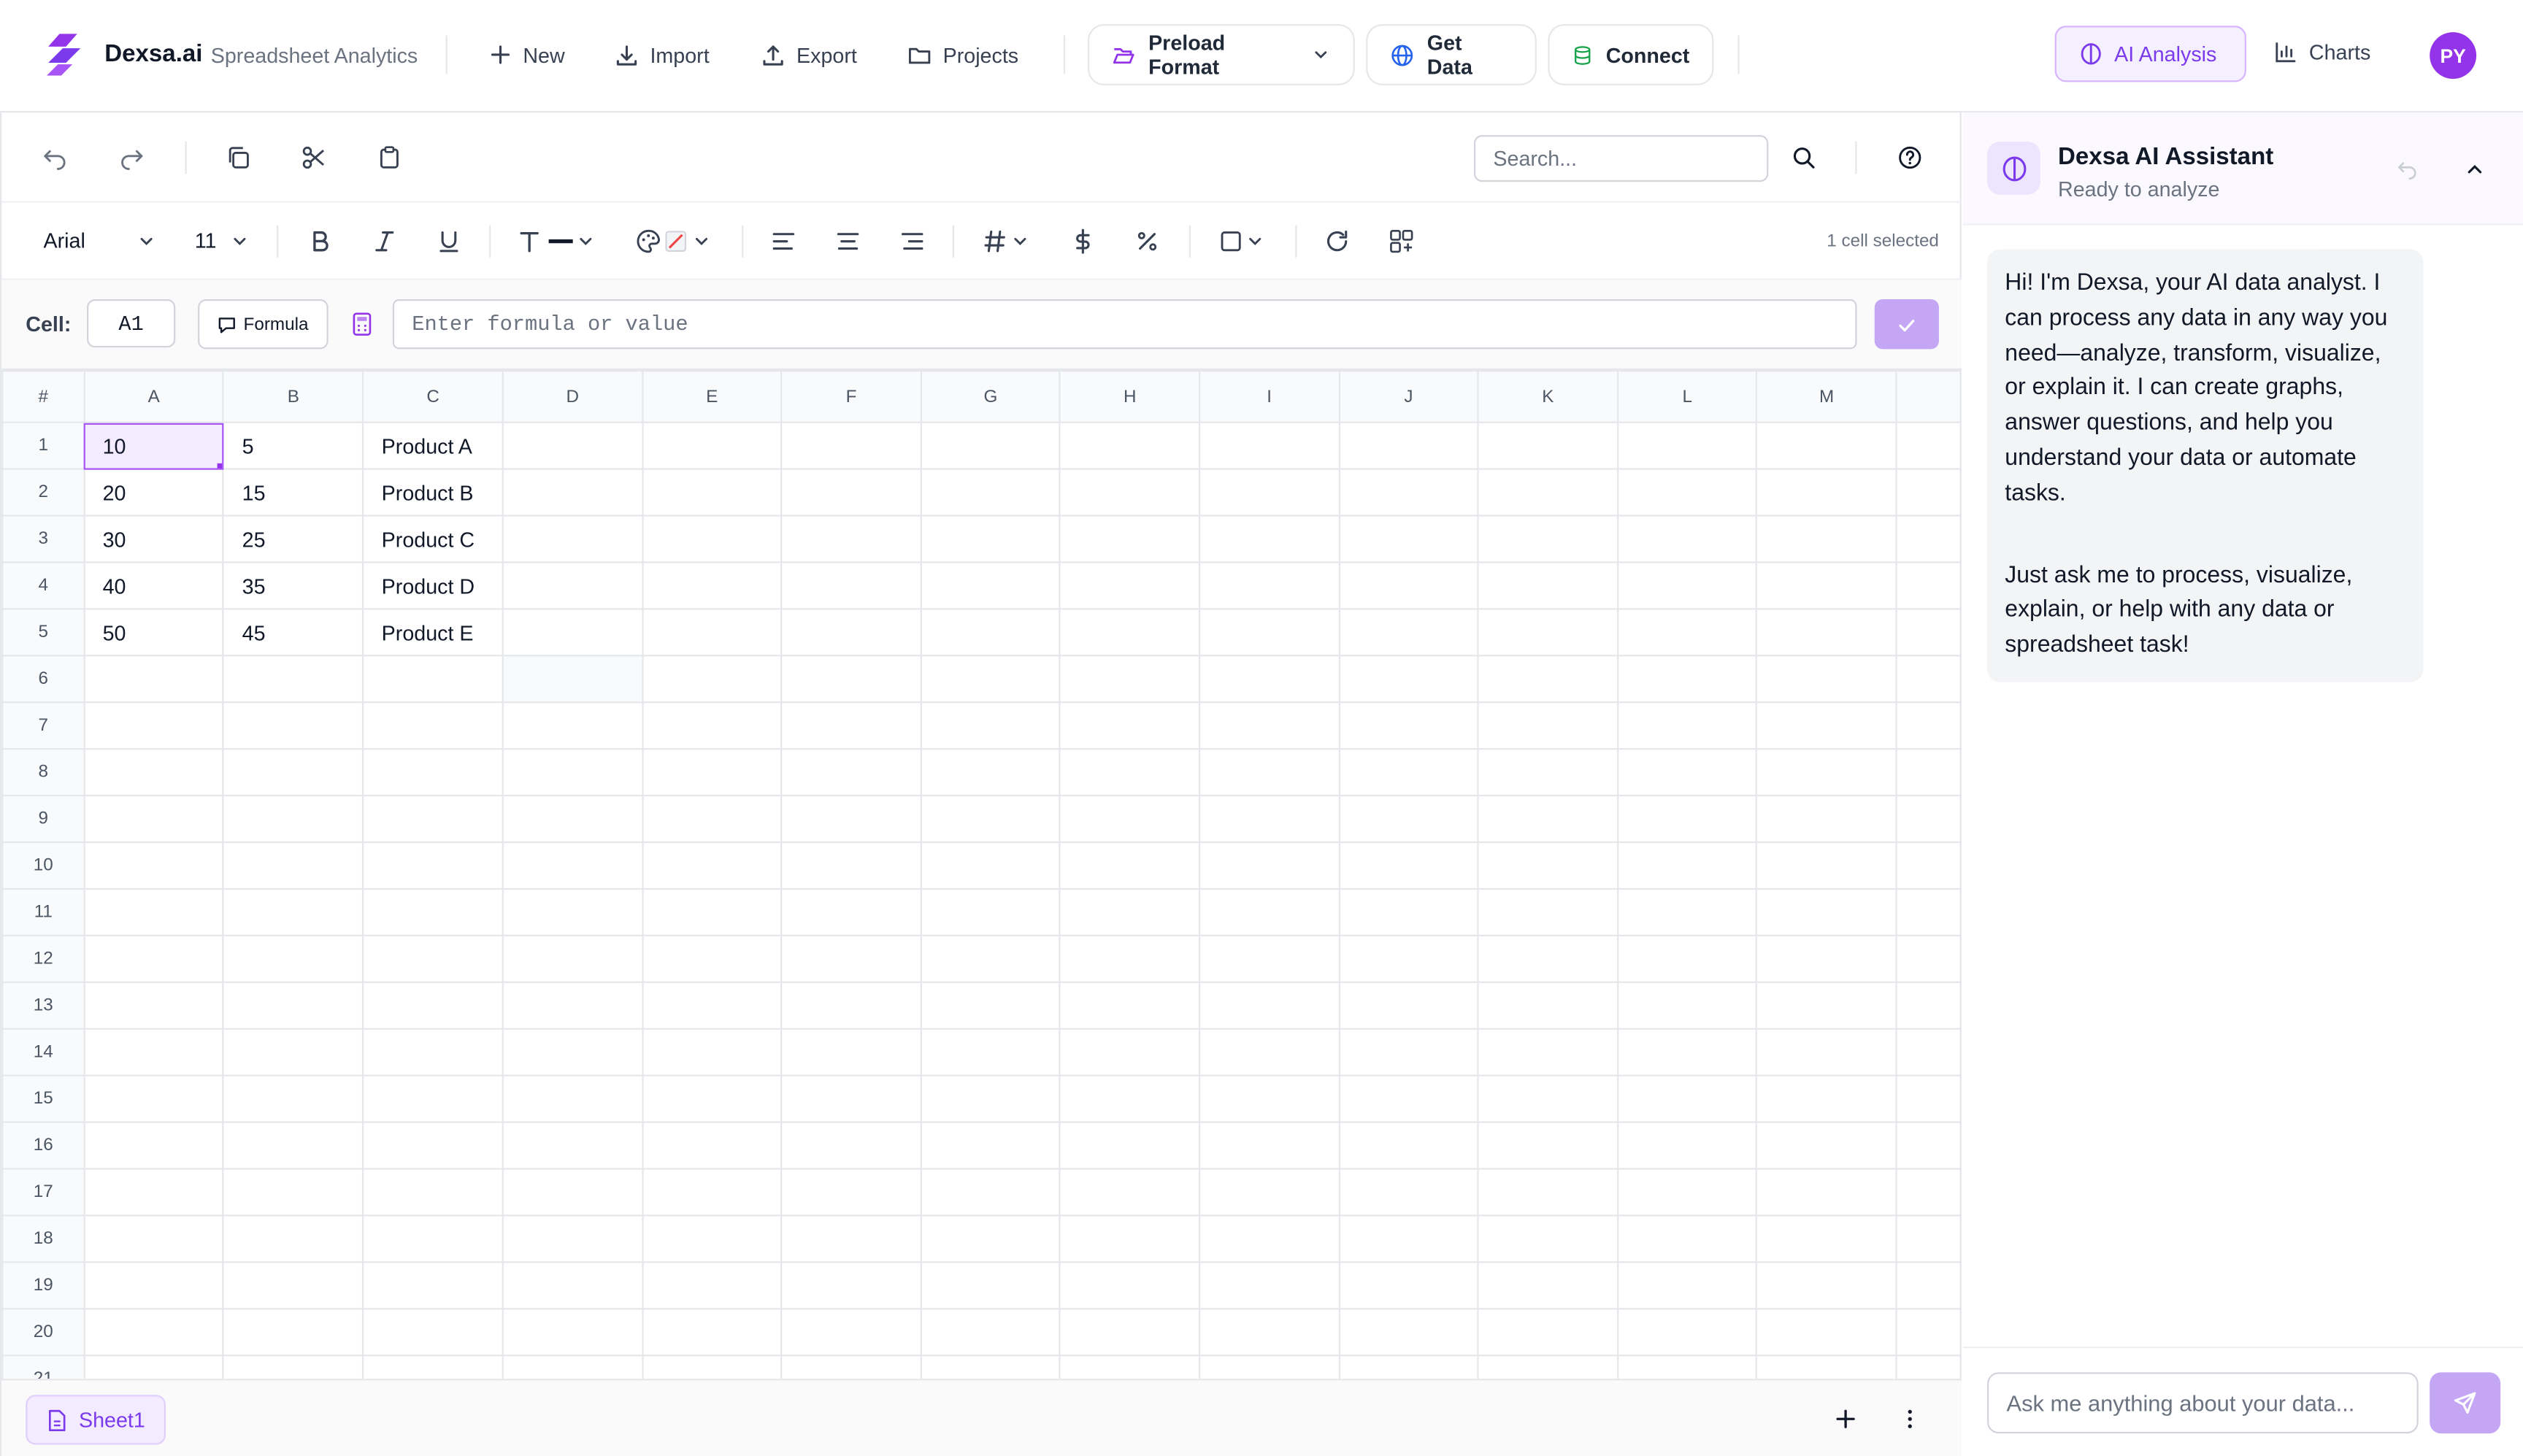 Image resolution: width=2523 pixels, height=1456 pixels. I want to click on cell-j9, so click(1408, 819).